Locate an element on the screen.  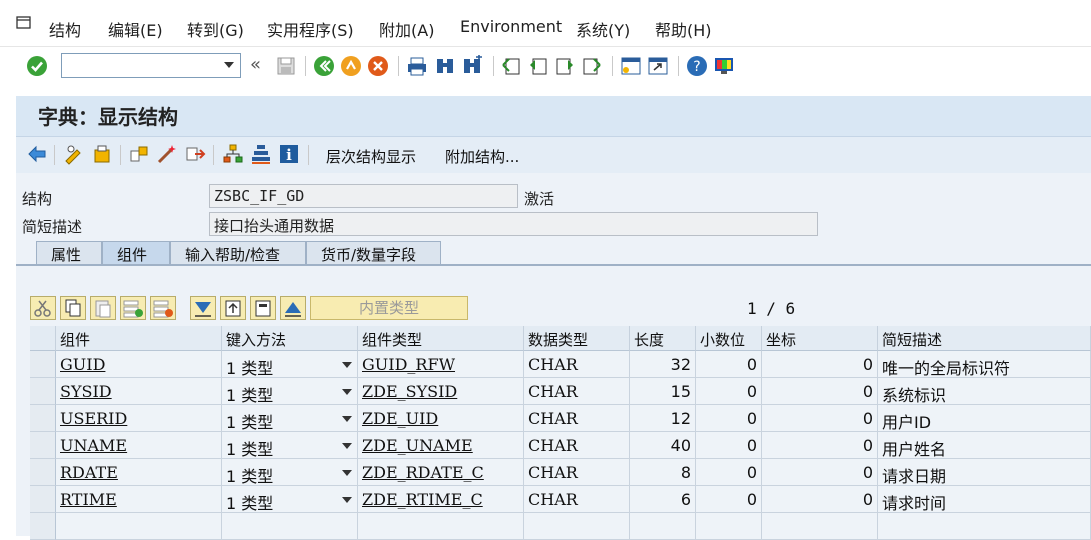
cell-text: RTIME is located at coordinates (88, 499).